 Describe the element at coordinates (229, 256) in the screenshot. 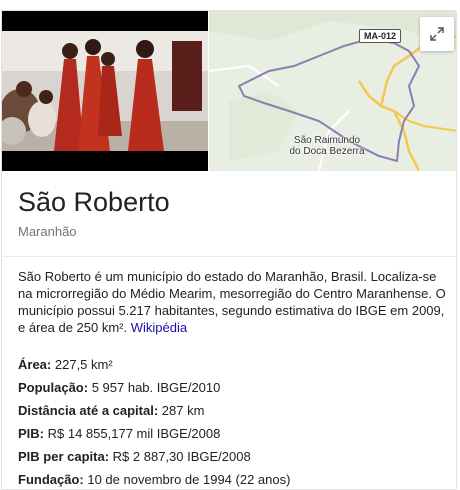

I see `divider` at that location.